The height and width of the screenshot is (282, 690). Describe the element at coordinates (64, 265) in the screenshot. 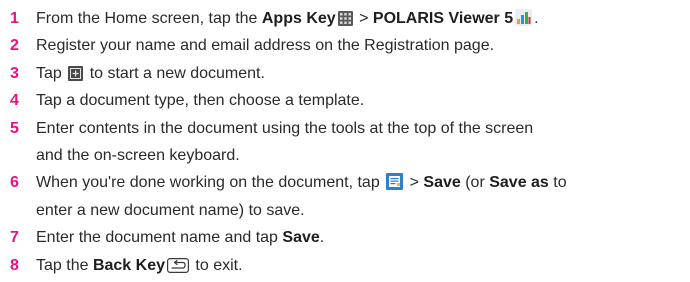

I see `step-text-part: Tap the` at that location.